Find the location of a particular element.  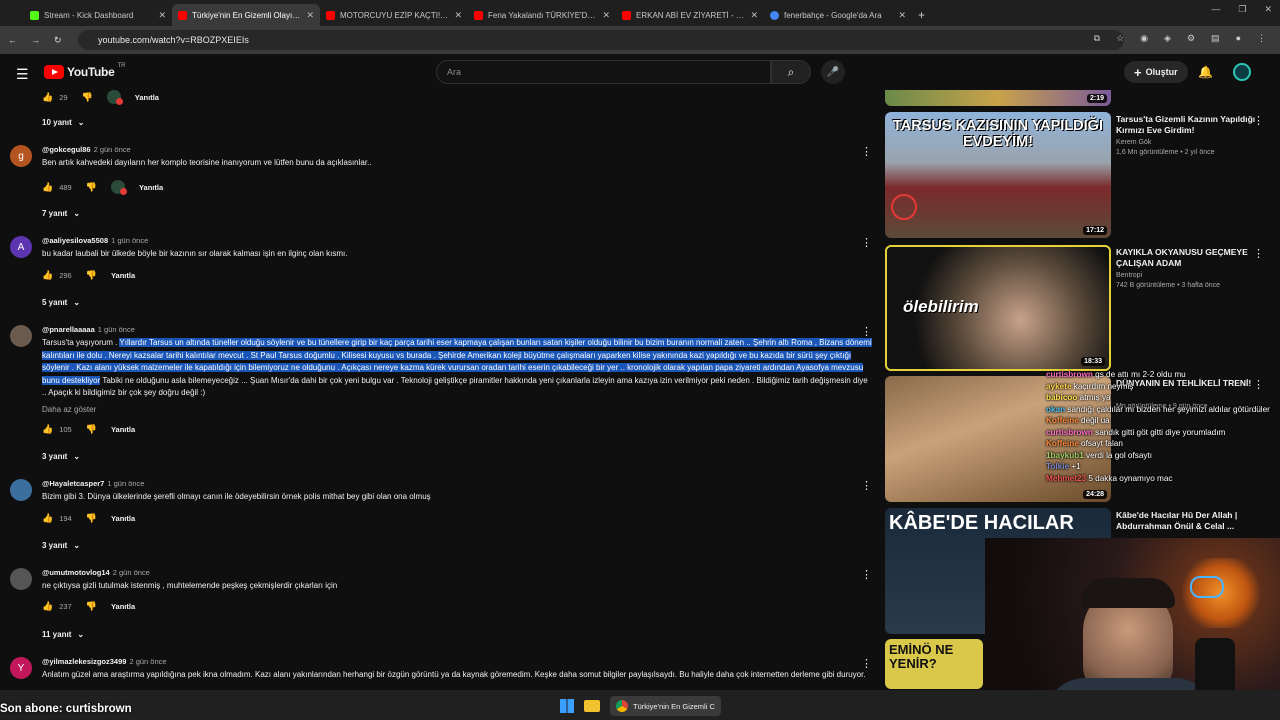

video-card: 2:19 is located at coordinates (1075, 98).